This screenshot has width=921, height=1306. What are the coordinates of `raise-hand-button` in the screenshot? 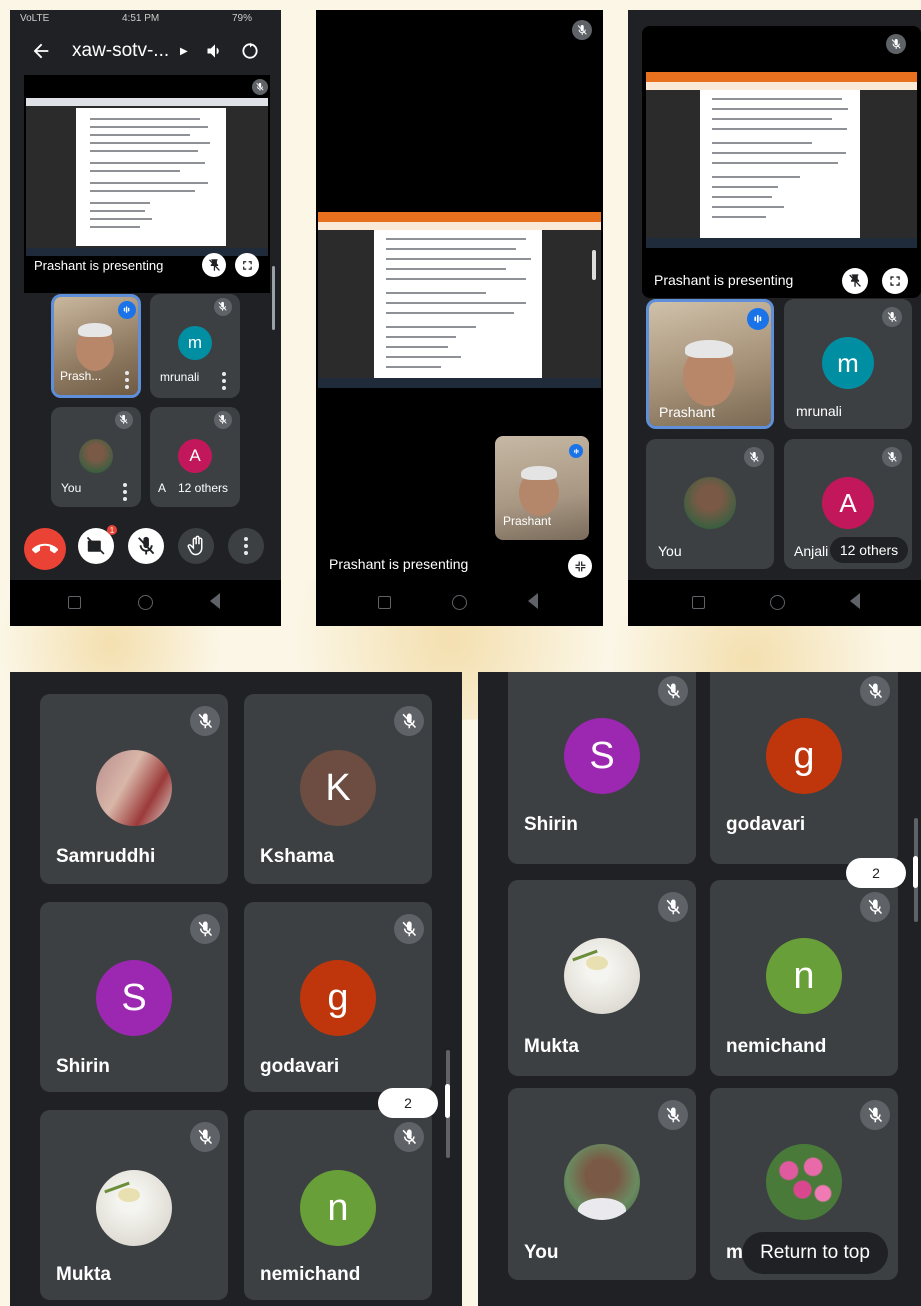 It's located at (196, 546).